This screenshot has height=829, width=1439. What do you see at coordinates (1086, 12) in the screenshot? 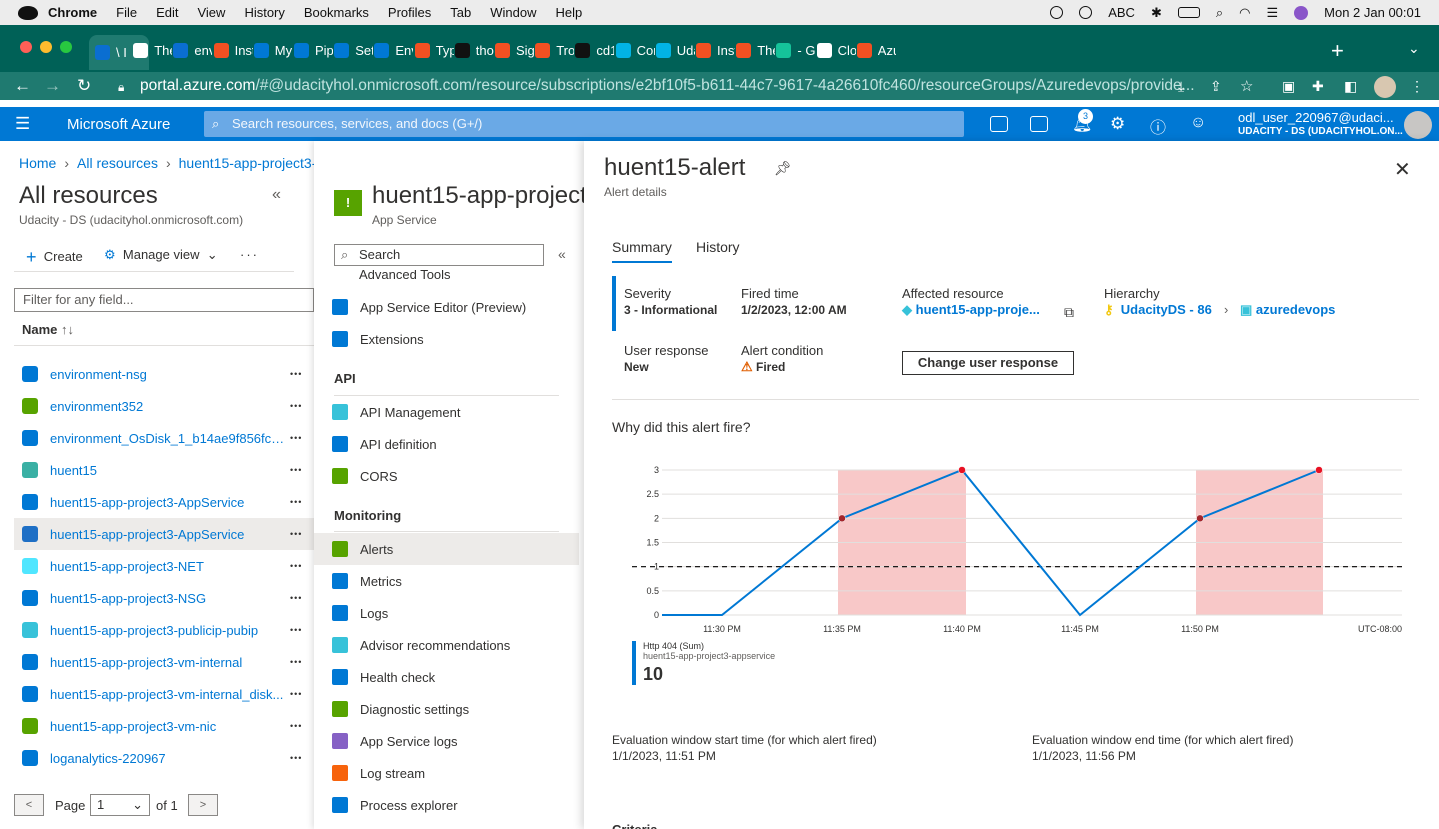
I see `play-icon` at bounding box center [1086, 12].